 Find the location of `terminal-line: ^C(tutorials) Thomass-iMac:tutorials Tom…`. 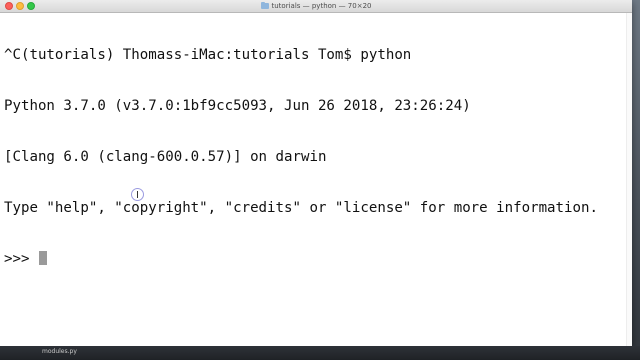

terminal-line: ^C(tutorials) Thomass-iMac:tutorials Tom… is located at coordinates (208, 55).